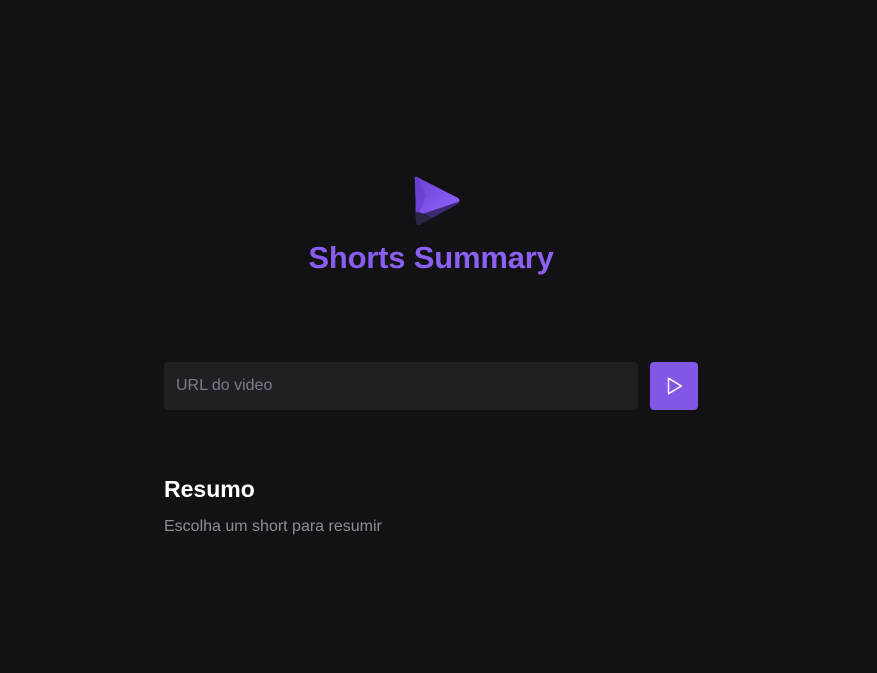  Describe the element at coordinates (431, 258) in the screenshot. I see `app-title: Shorts Summary` at that location.